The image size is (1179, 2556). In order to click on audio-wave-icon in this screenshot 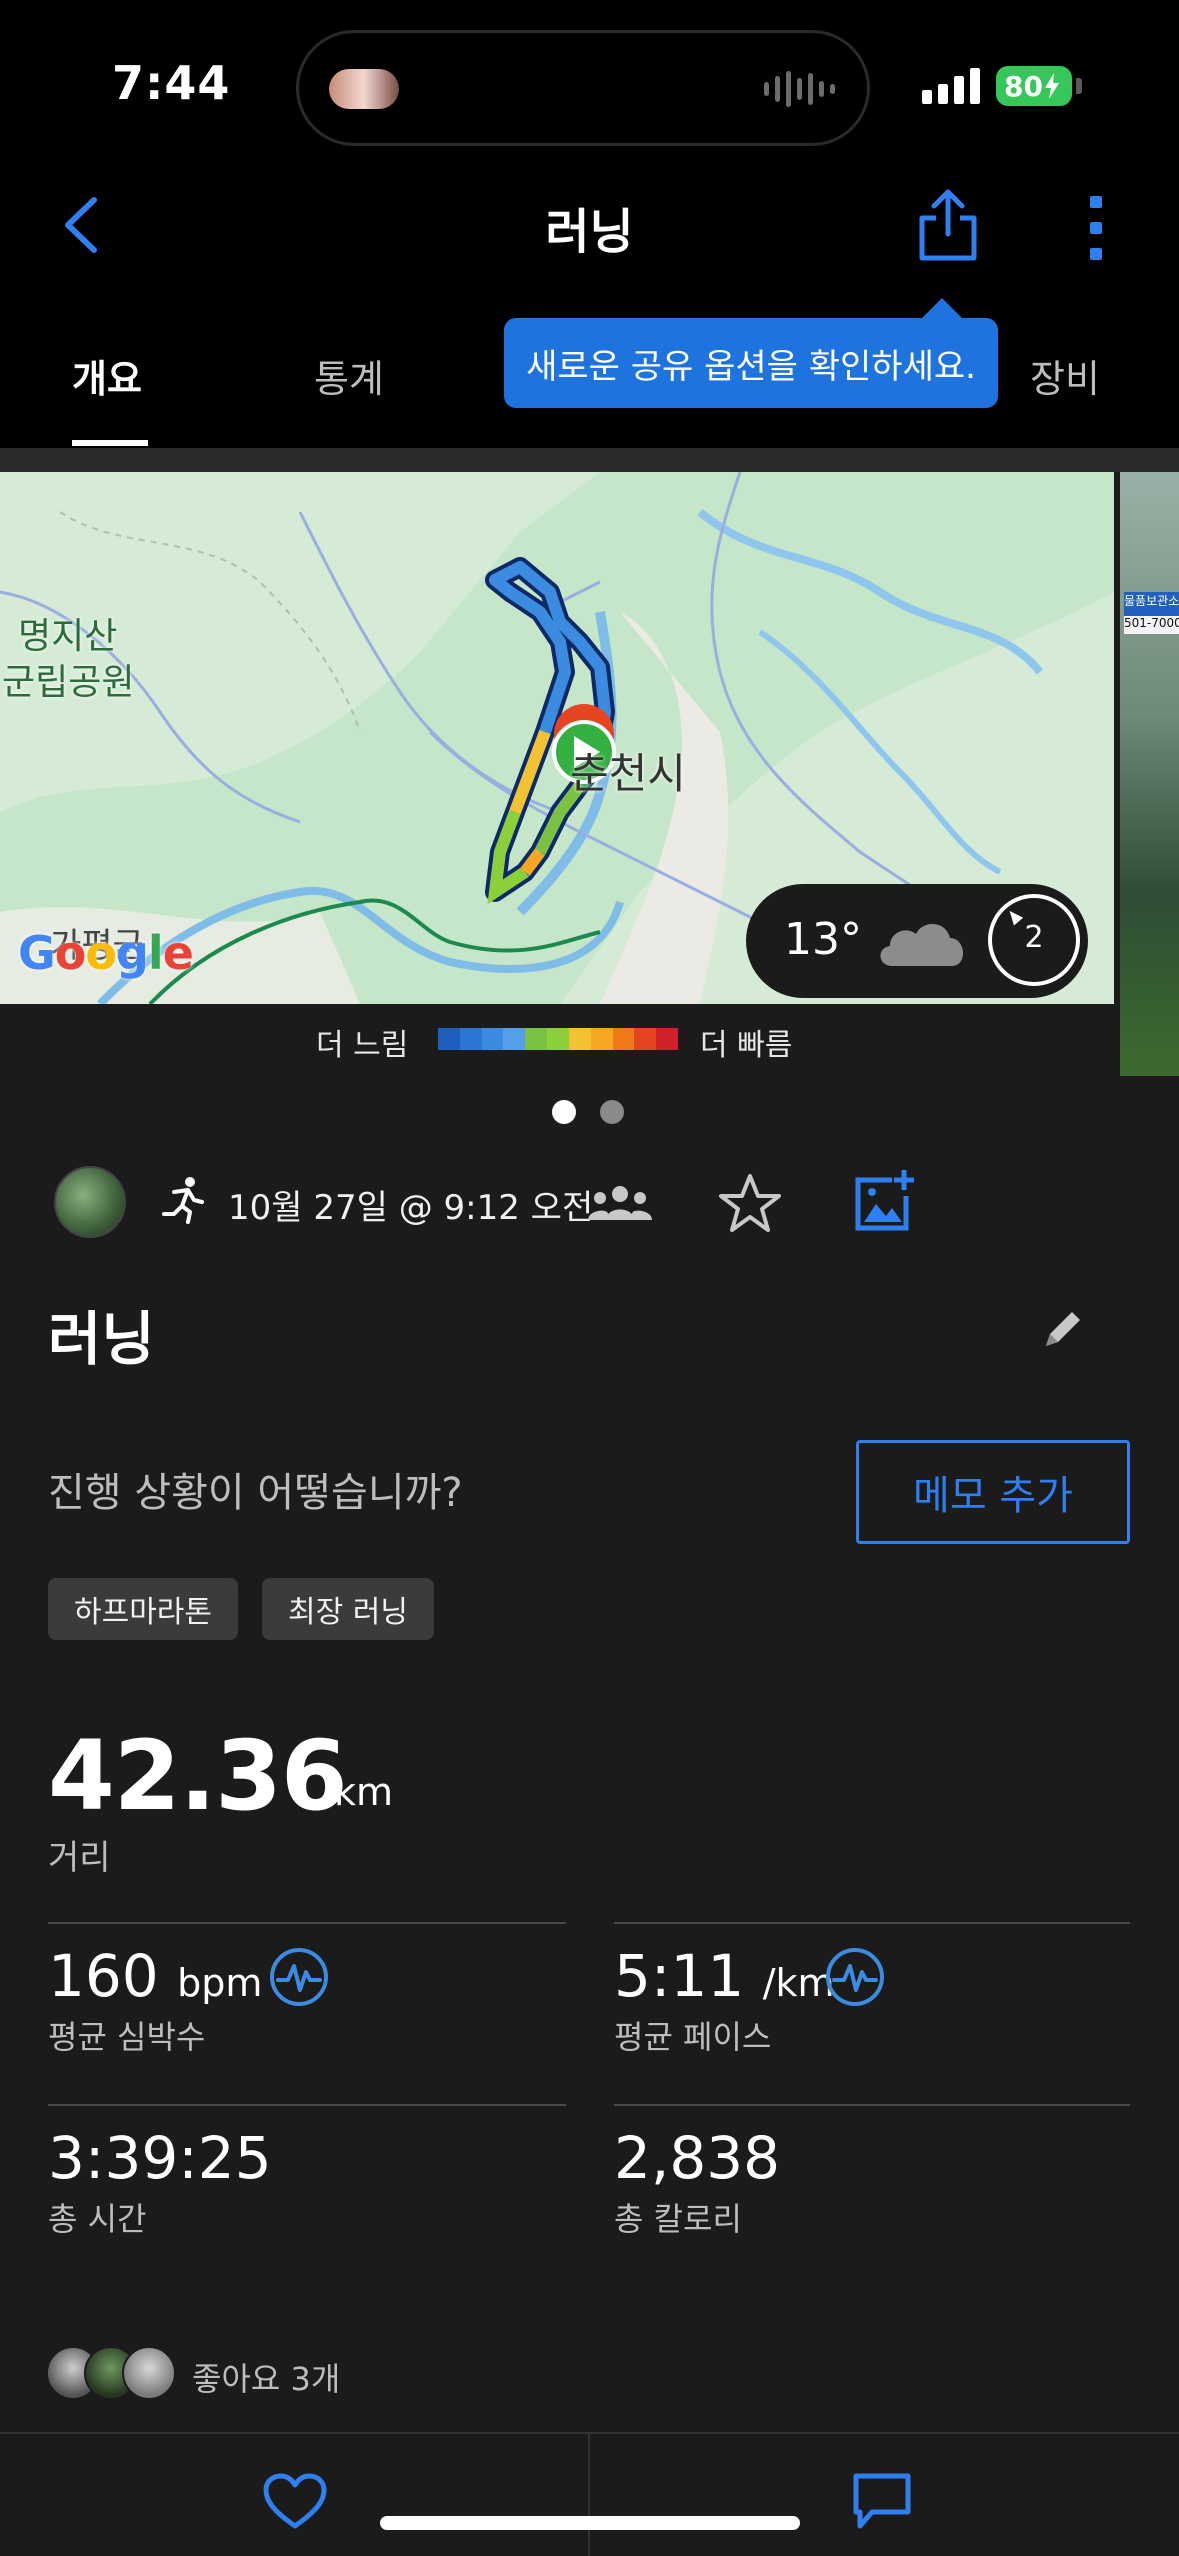, I will do `click(799, 89)`.